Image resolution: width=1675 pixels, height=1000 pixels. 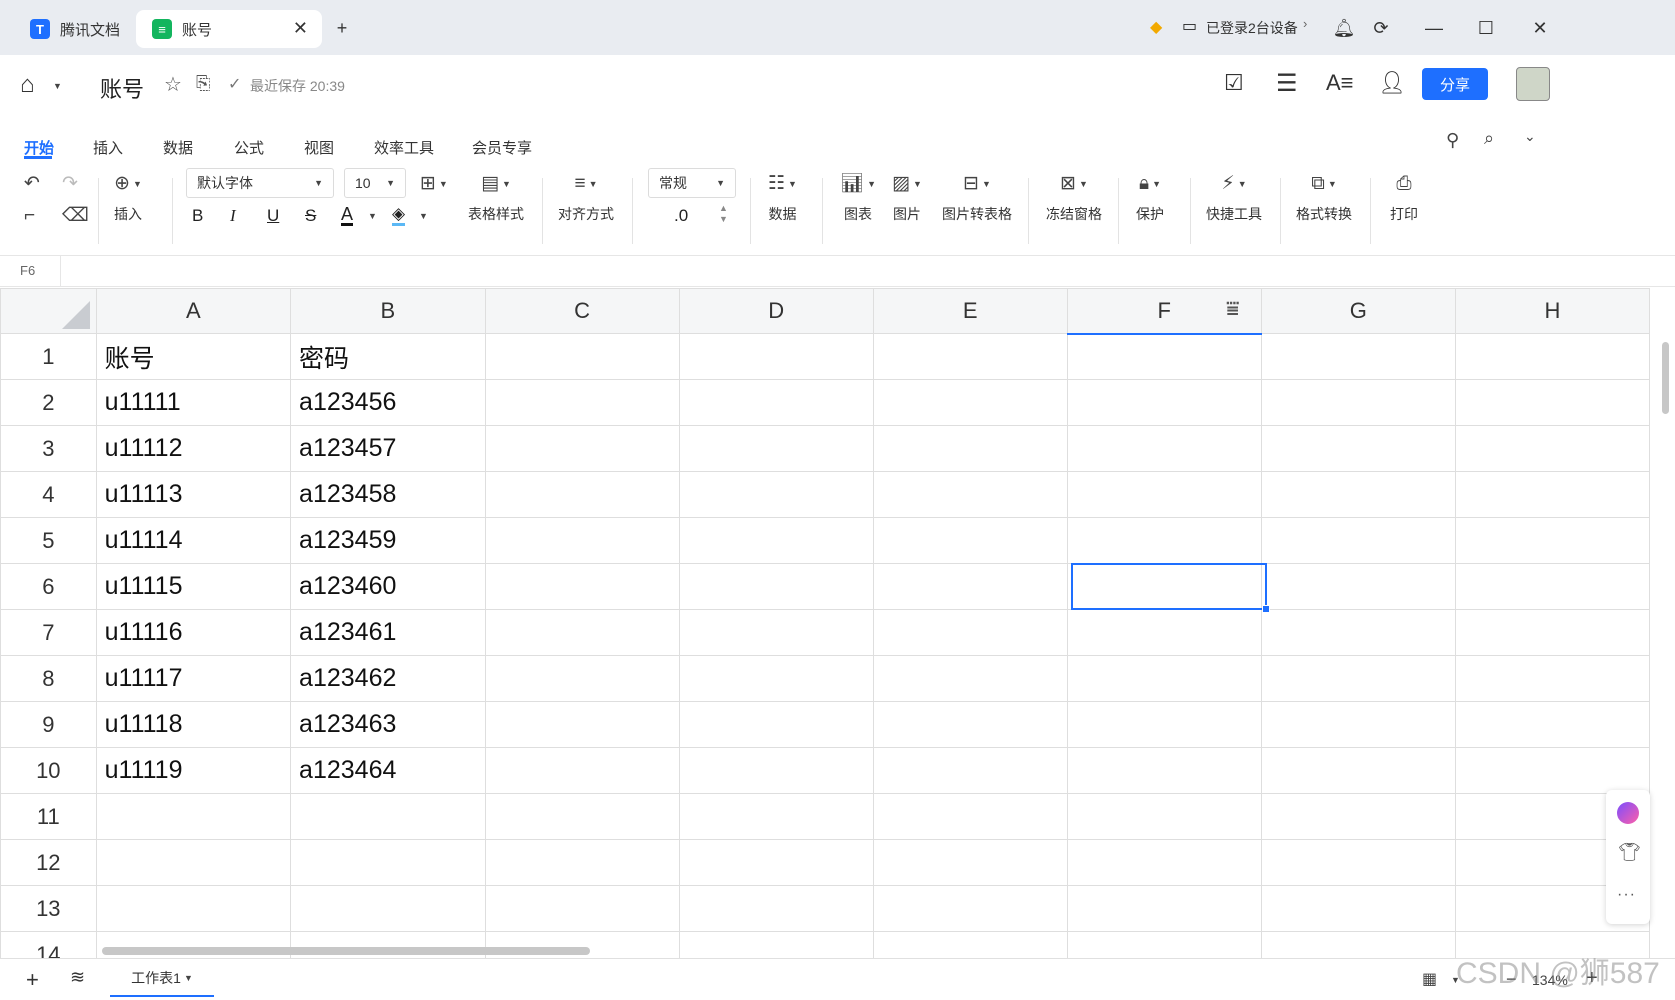 I want to click on decimal-places-button: .0, so click(x=681, y=216).